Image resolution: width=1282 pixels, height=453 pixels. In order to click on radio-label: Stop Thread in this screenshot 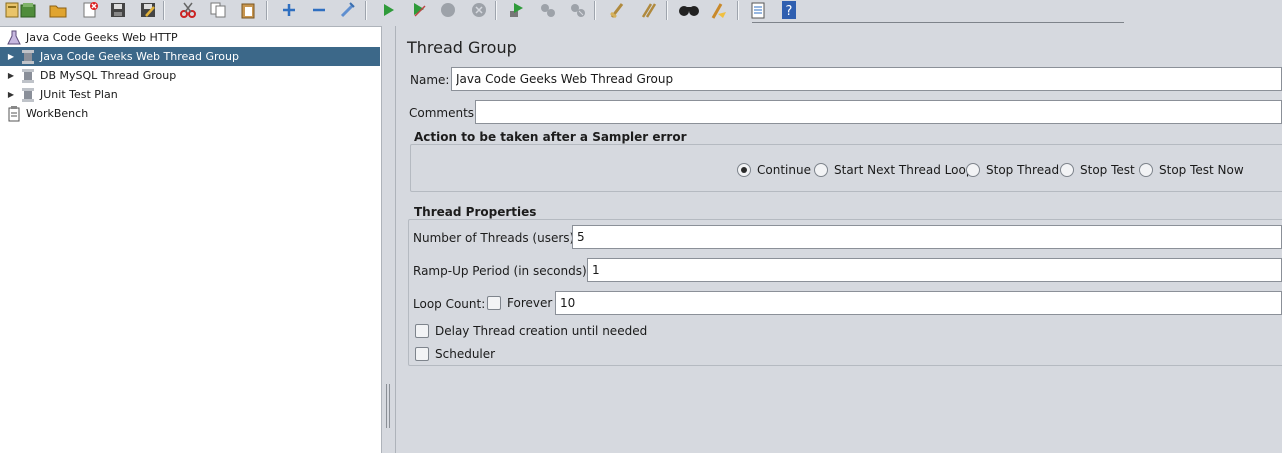, I will do `click(1023, 170)`.